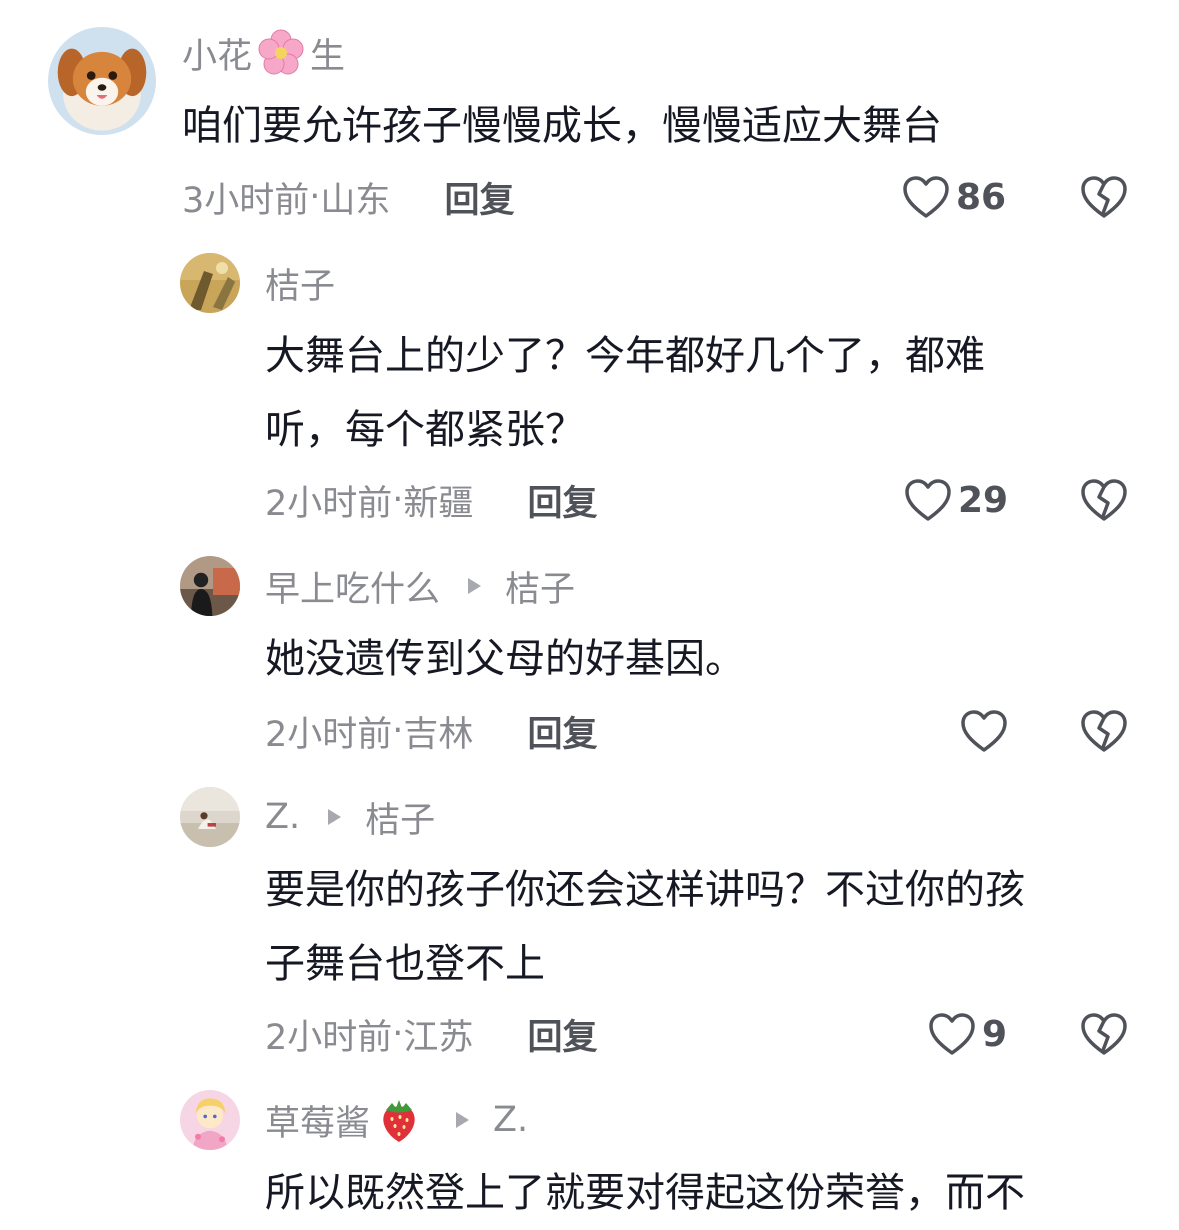 Image resolution: width=1179 pixels, height=1230 pixels. What do you see at coordinates (510, 1120) in the screenshot?
I see `reply-to-name: Z.` at bounding box center [510, 1120].